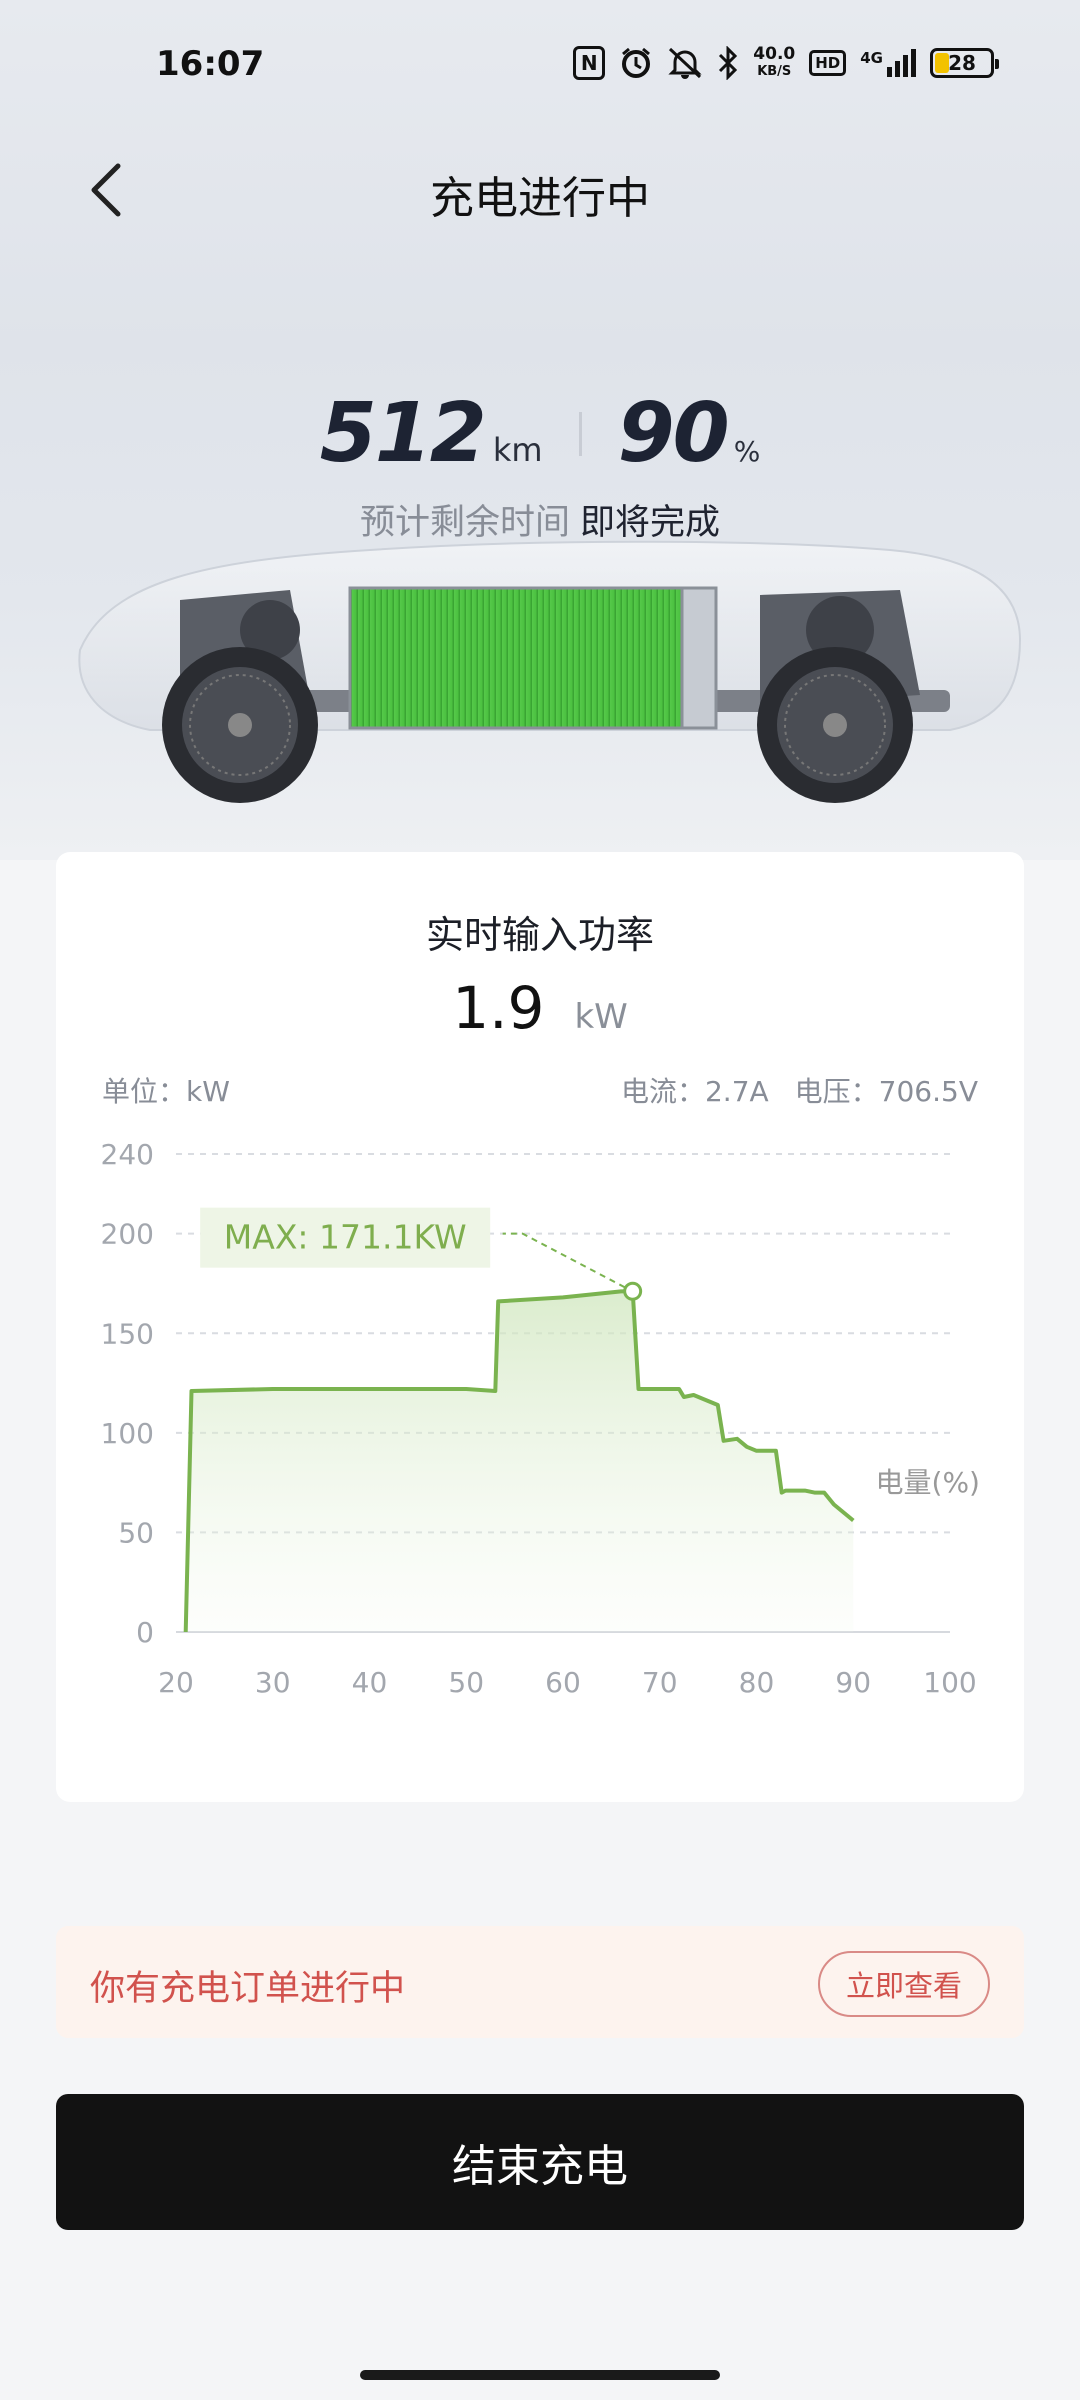 This screenshot has height=2400, width=1080. I want to click on charge-stats: 512 km 90 %, so click(540, 433).